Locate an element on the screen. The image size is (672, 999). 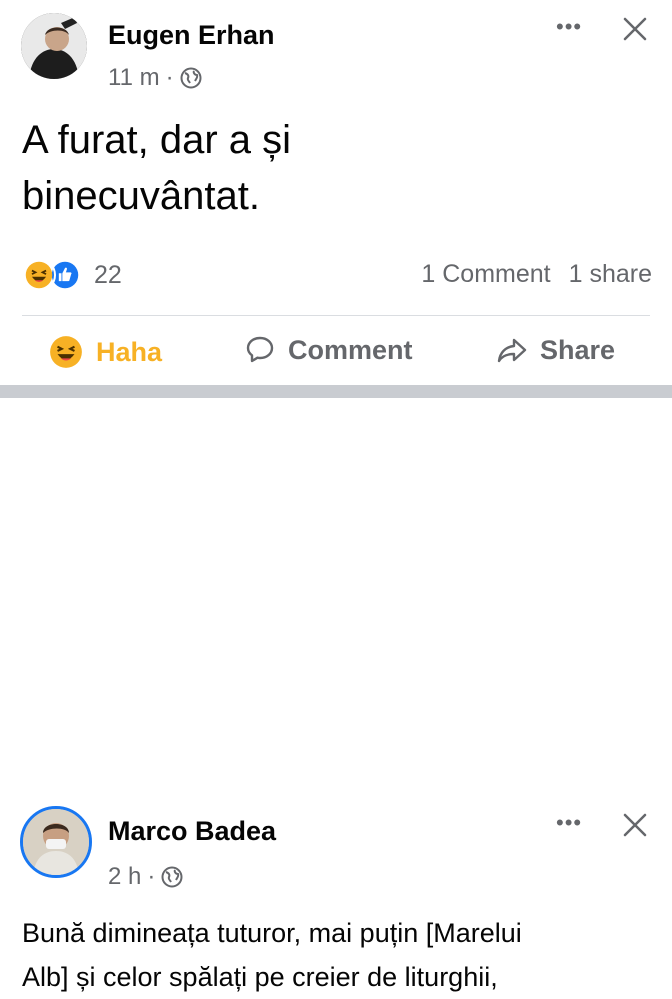
post-meta: 11 m · is located at coordinates (155, 78).